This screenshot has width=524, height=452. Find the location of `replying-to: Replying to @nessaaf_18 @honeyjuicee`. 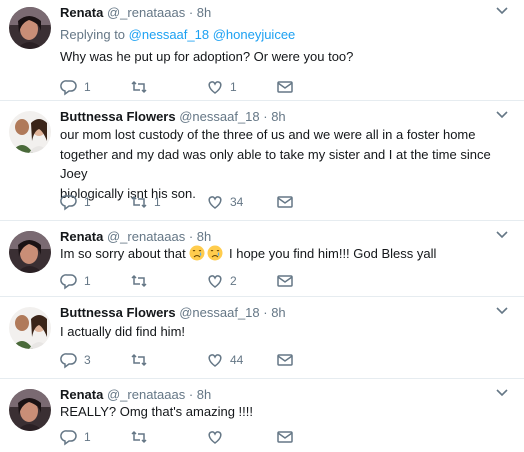

replying-to: Replying to @nessaaf_18 @honeyjuicee is located at coordinates (178, 34).